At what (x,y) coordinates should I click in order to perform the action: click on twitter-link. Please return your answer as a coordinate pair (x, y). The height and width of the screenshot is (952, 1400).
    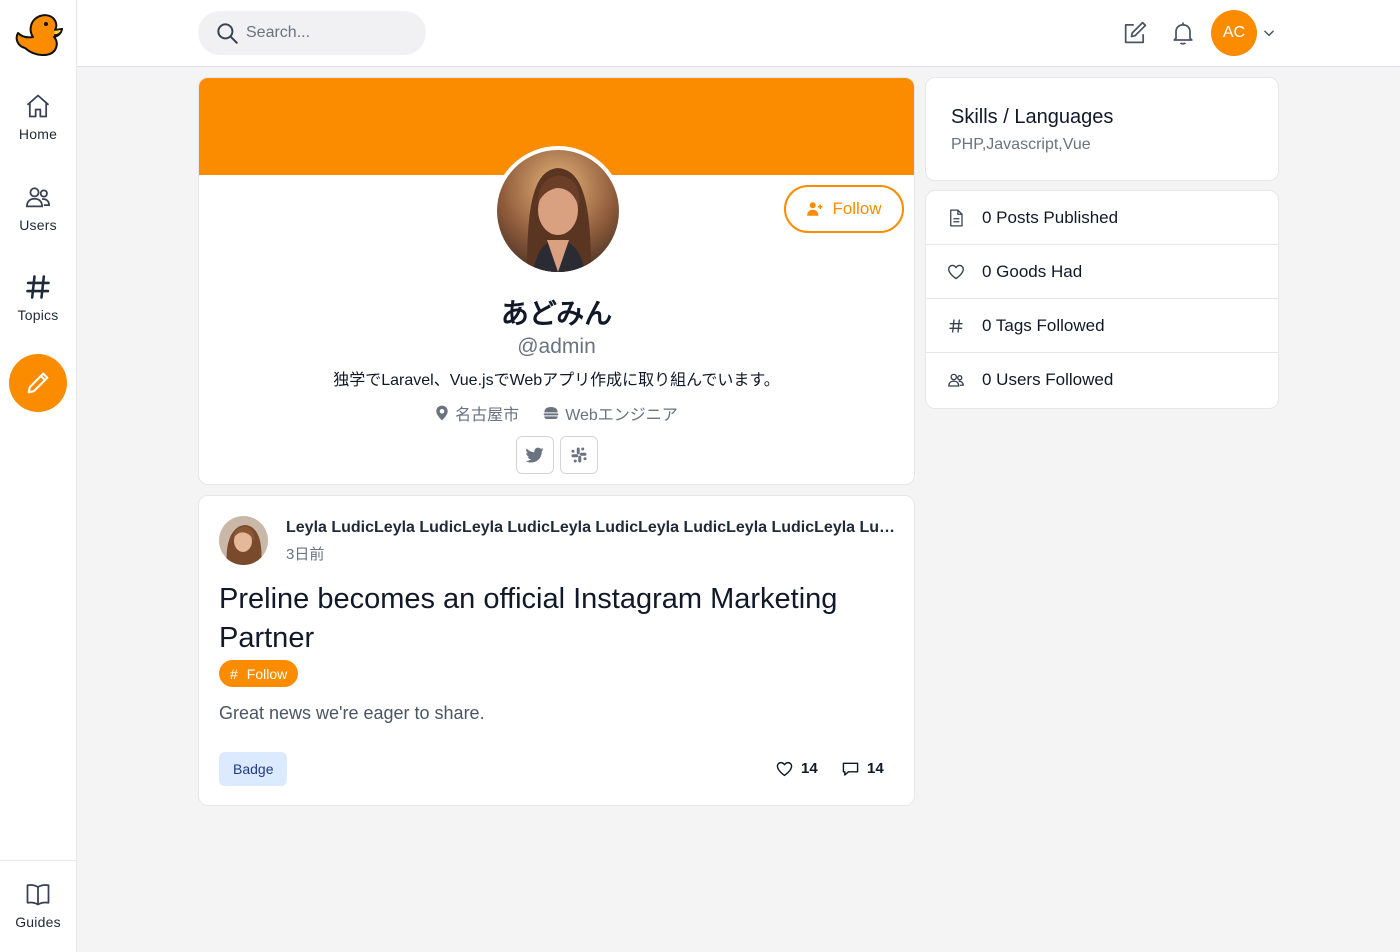
    Looking at the image, I should click on (534, 455).